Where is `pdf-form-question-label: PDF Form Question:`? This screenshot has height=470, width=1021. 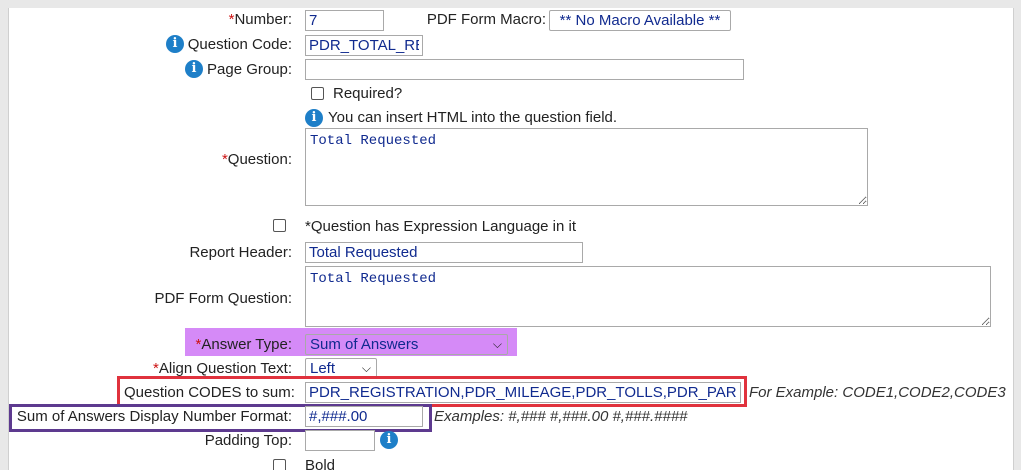 pdf-form-question-label: PDF Form Question: is located at coordinates (223, 298).